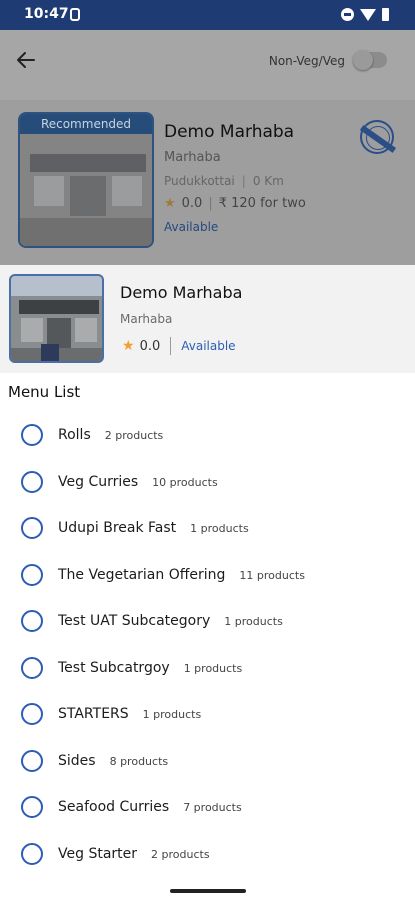 The height and width of the screenshot is (900, 415). Describe the element at coordinates (229, 132) in the screenshot. I see `restaurant-title: Demo Marhaba` at that location.